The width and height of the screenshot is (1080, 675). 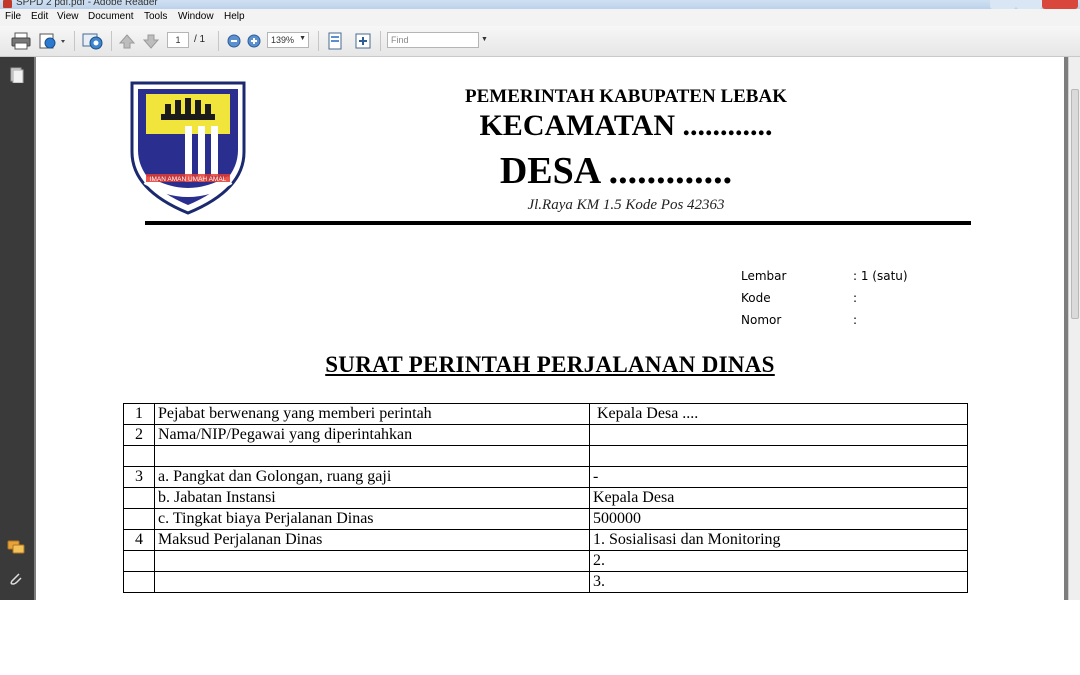 I want to click on row-value: Kepala Desa, so click(x=778, y=498).